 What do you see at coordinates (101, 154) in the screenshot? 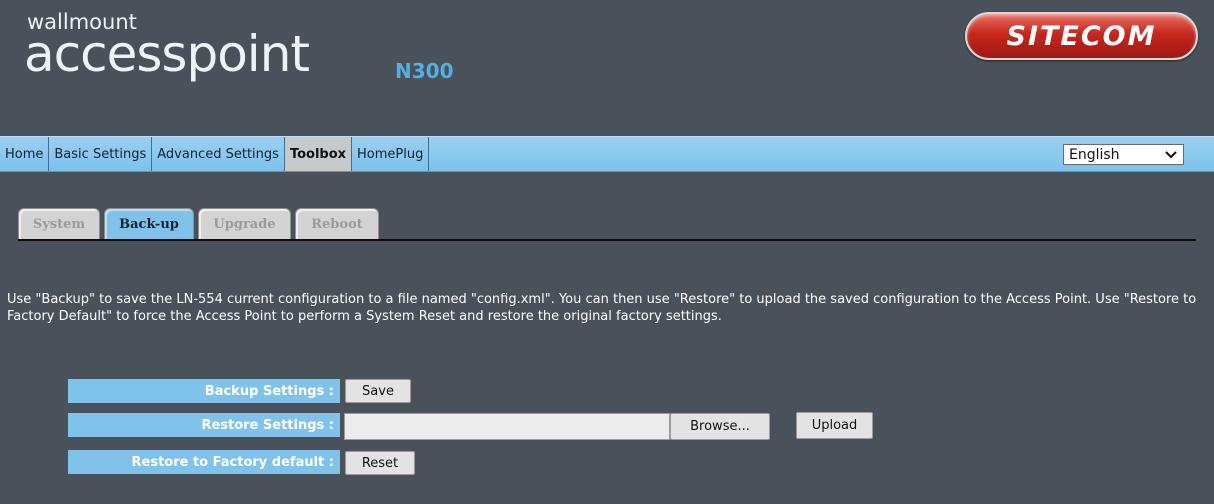
I see `nav-basic-settings: Basic Settings` at bounding box center [101, 154].